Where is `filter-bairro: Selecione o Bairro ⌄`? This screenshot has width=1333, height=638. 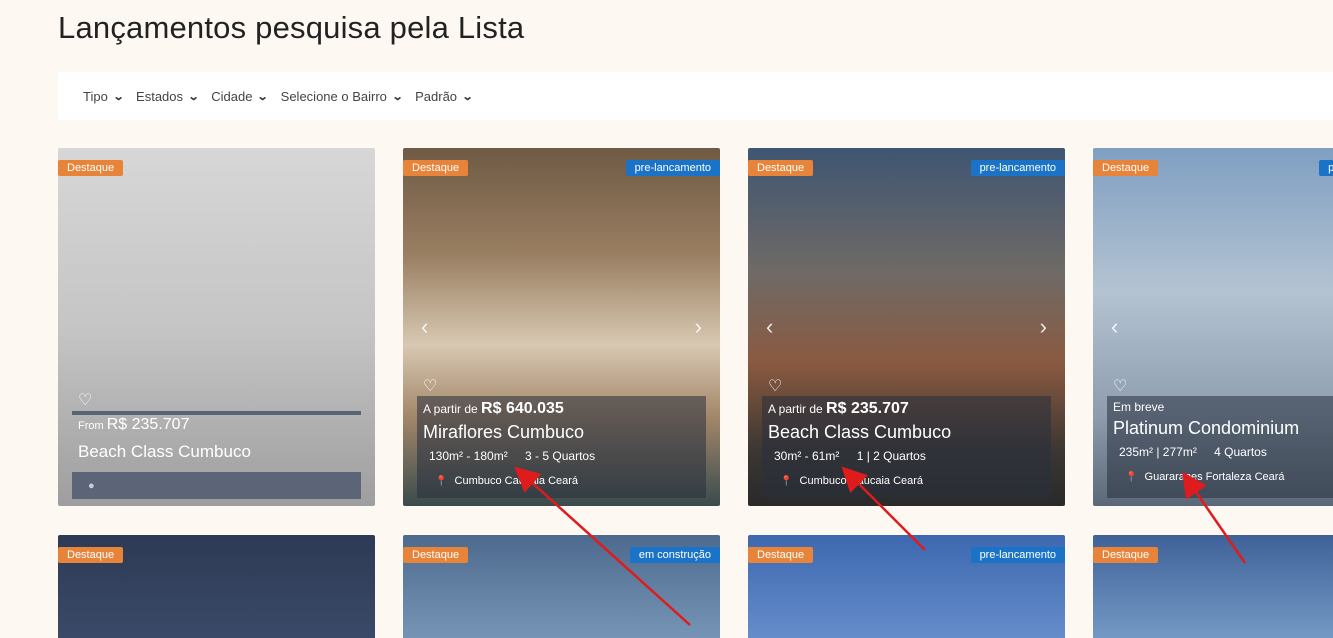
filter-bairro: Selecione o Bairro ⌄ is located at coordinates (342, 96).